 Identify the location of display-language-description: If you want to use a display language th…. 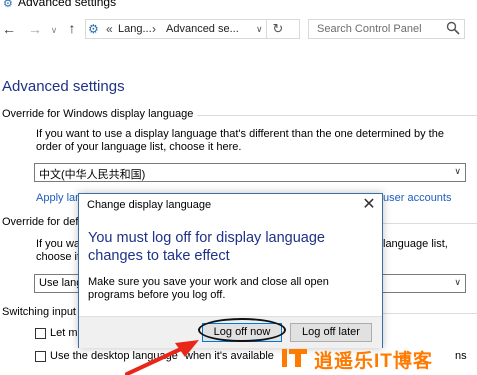
(240, 140).